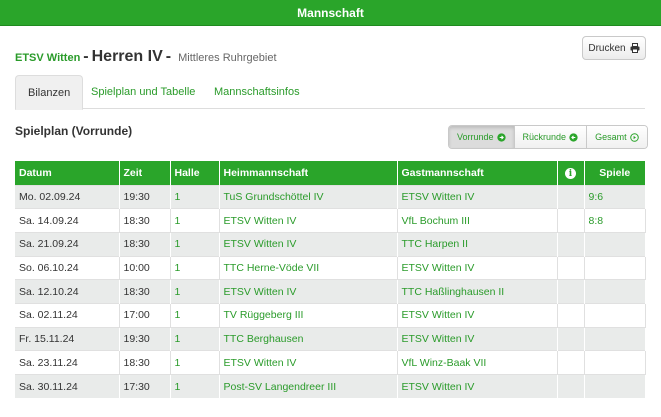  I want to click on info-icon: i, so click(570, 173).